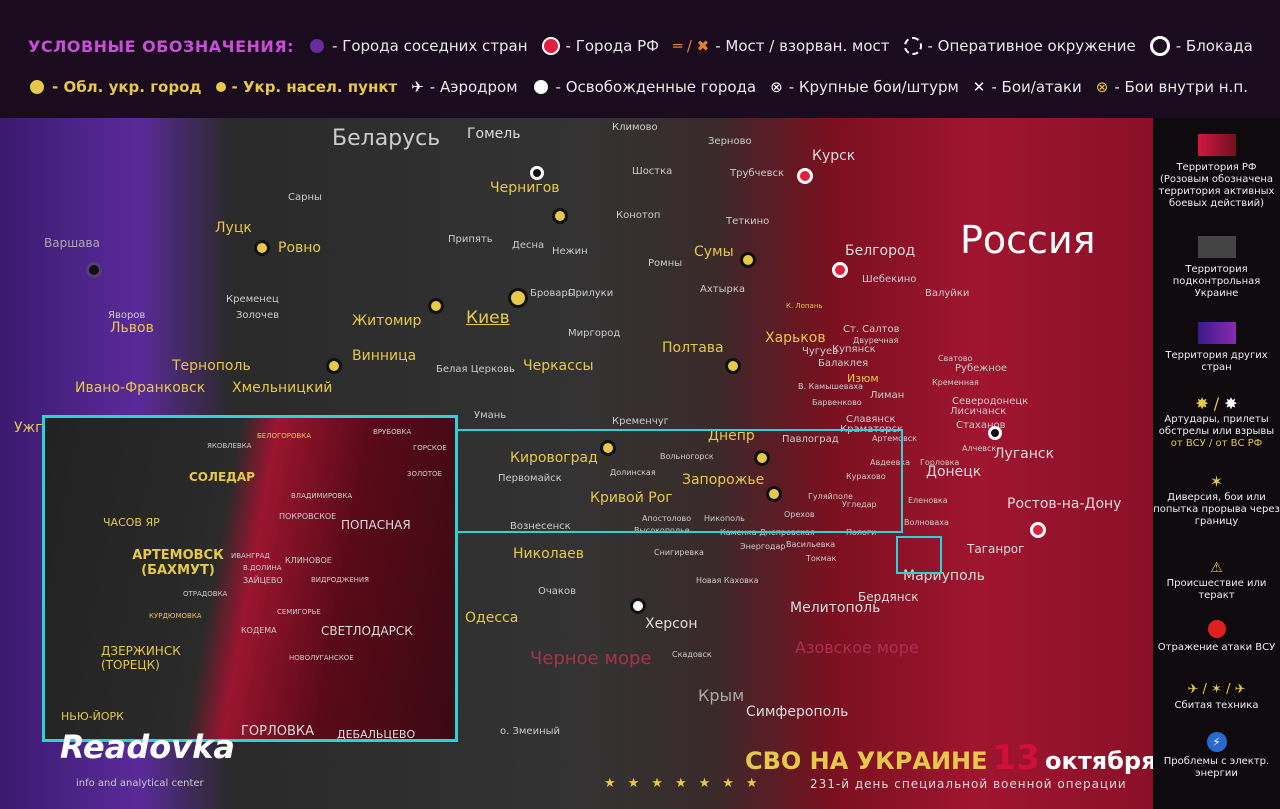 The image size is (1280, 809). I want to click on legend-item-inner-battles: ⊗ - Бои внутри н.п., so click(1171, 87).